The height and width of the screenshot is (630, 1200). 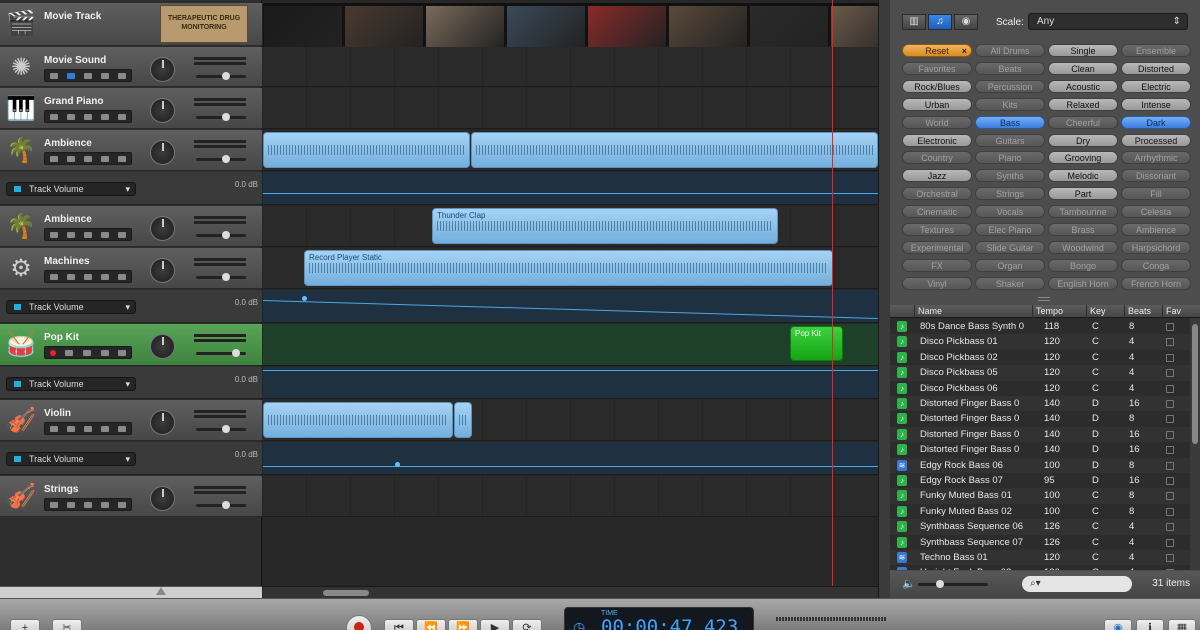 I want to click on keyword-button: Melodic, so click(x=1083, y=176).